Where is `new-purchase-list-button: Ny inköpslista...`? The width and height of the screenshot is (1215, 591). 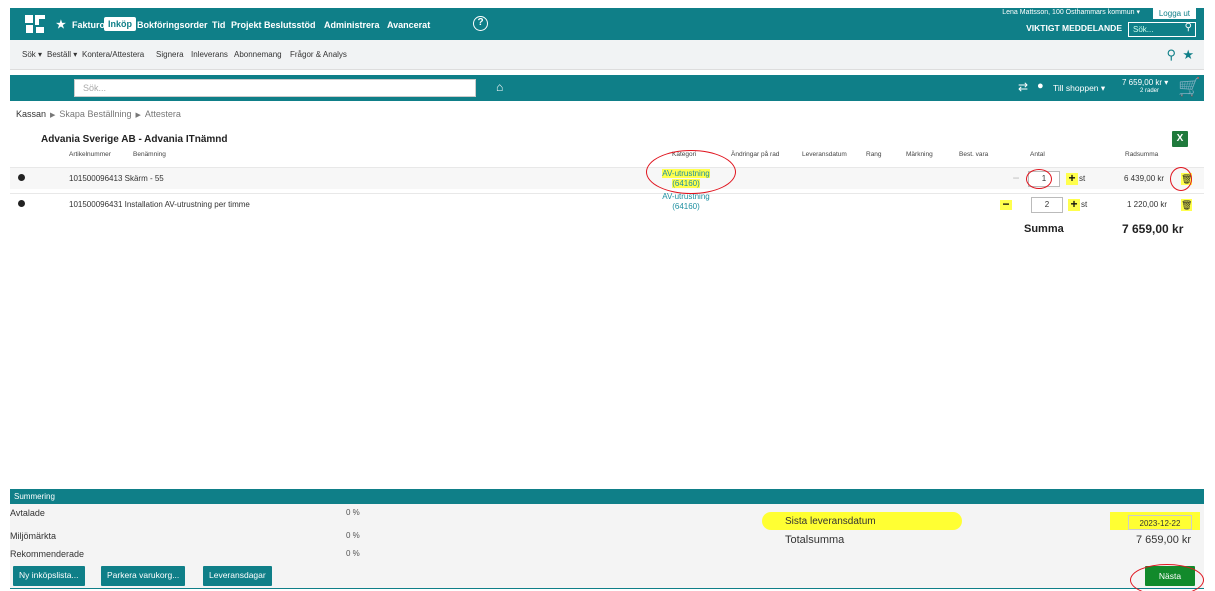
new-purchase-list-button: Ny inköpslista... is located at coordinates (49, 576).